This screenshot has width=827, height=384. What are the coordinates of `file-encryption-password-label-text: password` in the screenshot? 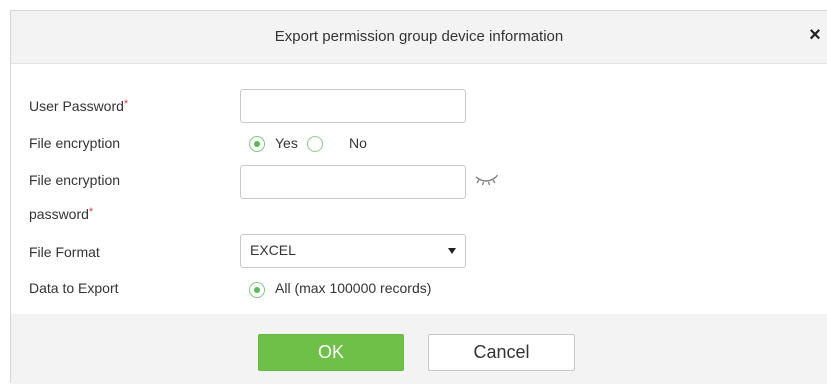 It's located at (59, 214).